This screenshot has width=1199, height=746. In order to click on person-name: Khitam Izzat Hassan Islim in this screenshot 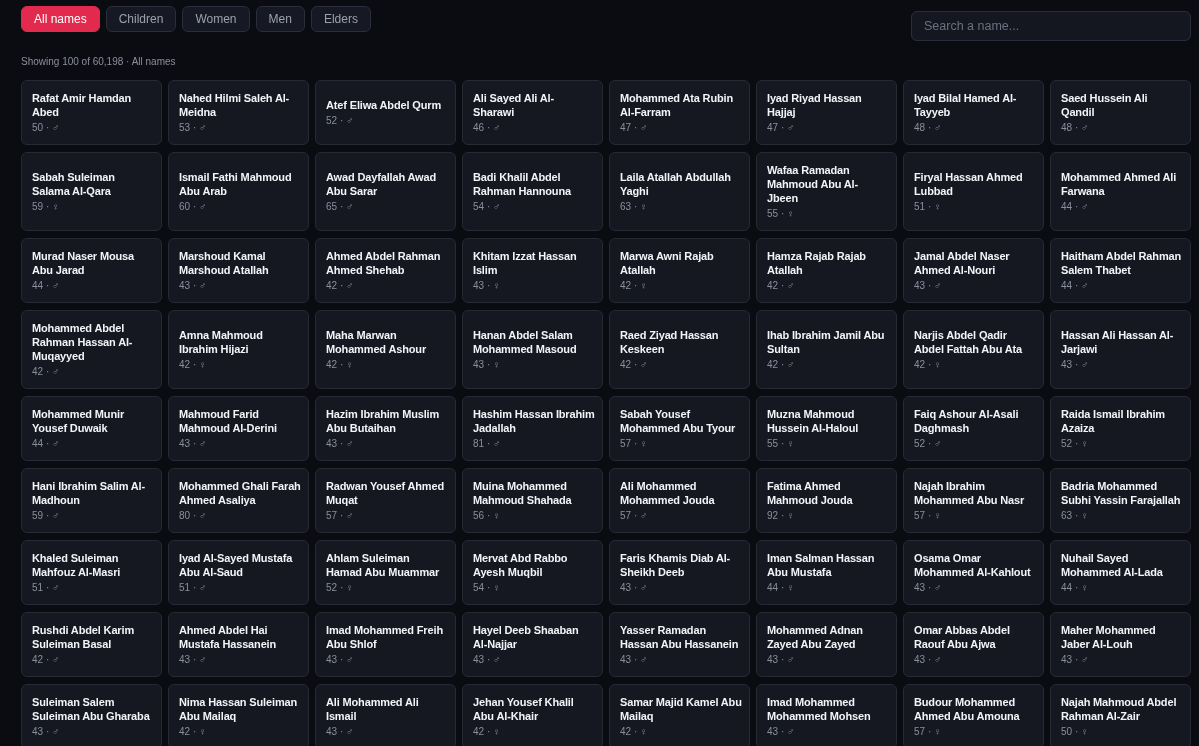, I will do `click(525, 263)`.